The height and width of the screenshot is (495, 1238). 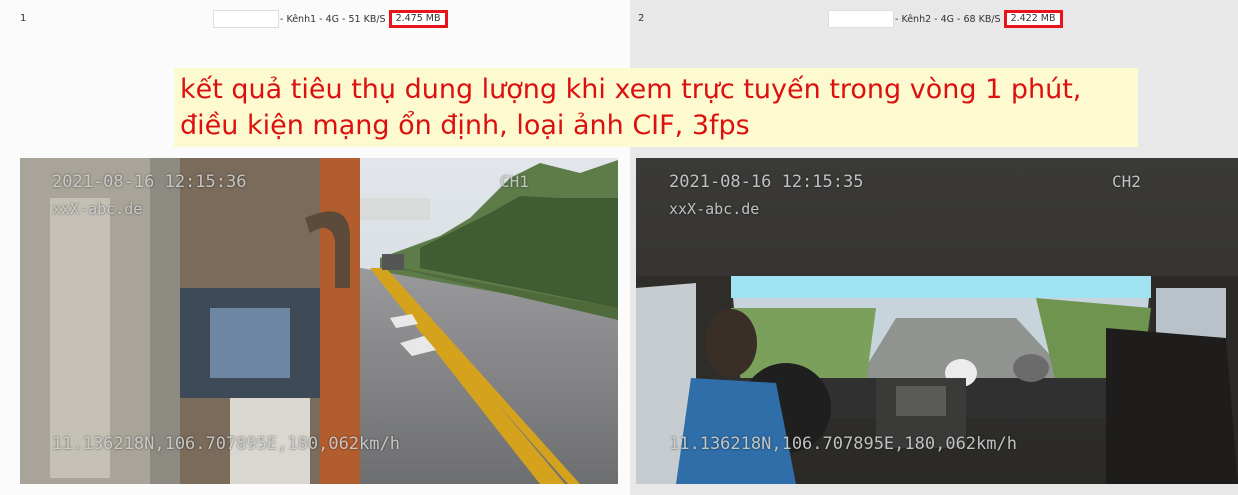 I want to click on channel-title: - Kênh1 - 4G - 51 KB/S, so click(x=333, y=19).